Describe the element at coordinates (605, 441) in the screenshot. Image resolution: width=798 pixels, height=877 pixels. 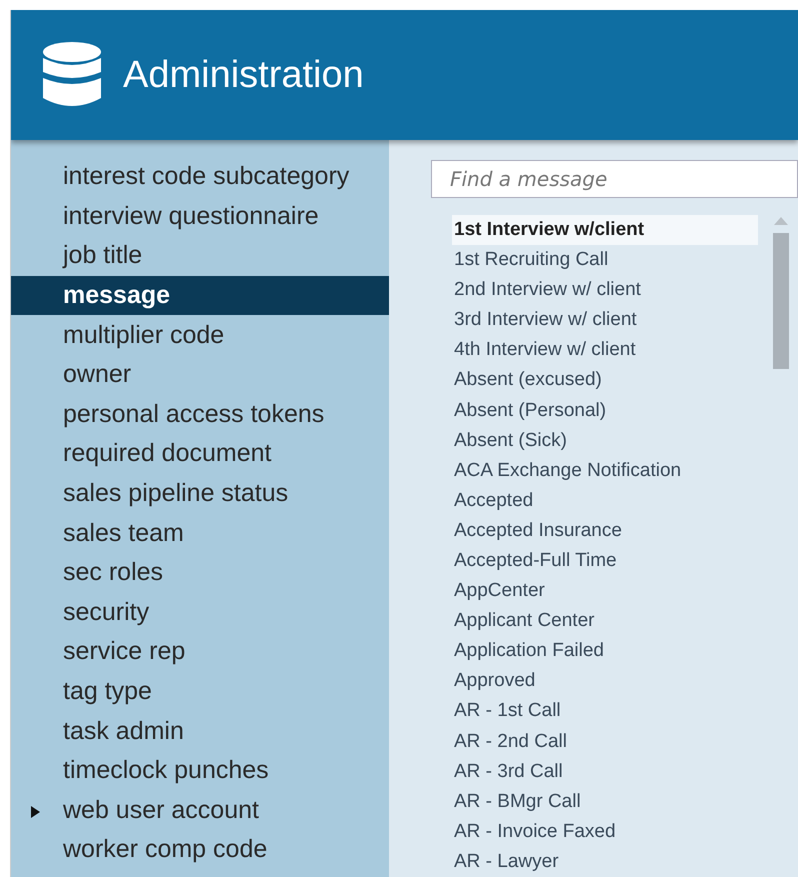
I see `list-entry: Absent (Sick)` at that location.